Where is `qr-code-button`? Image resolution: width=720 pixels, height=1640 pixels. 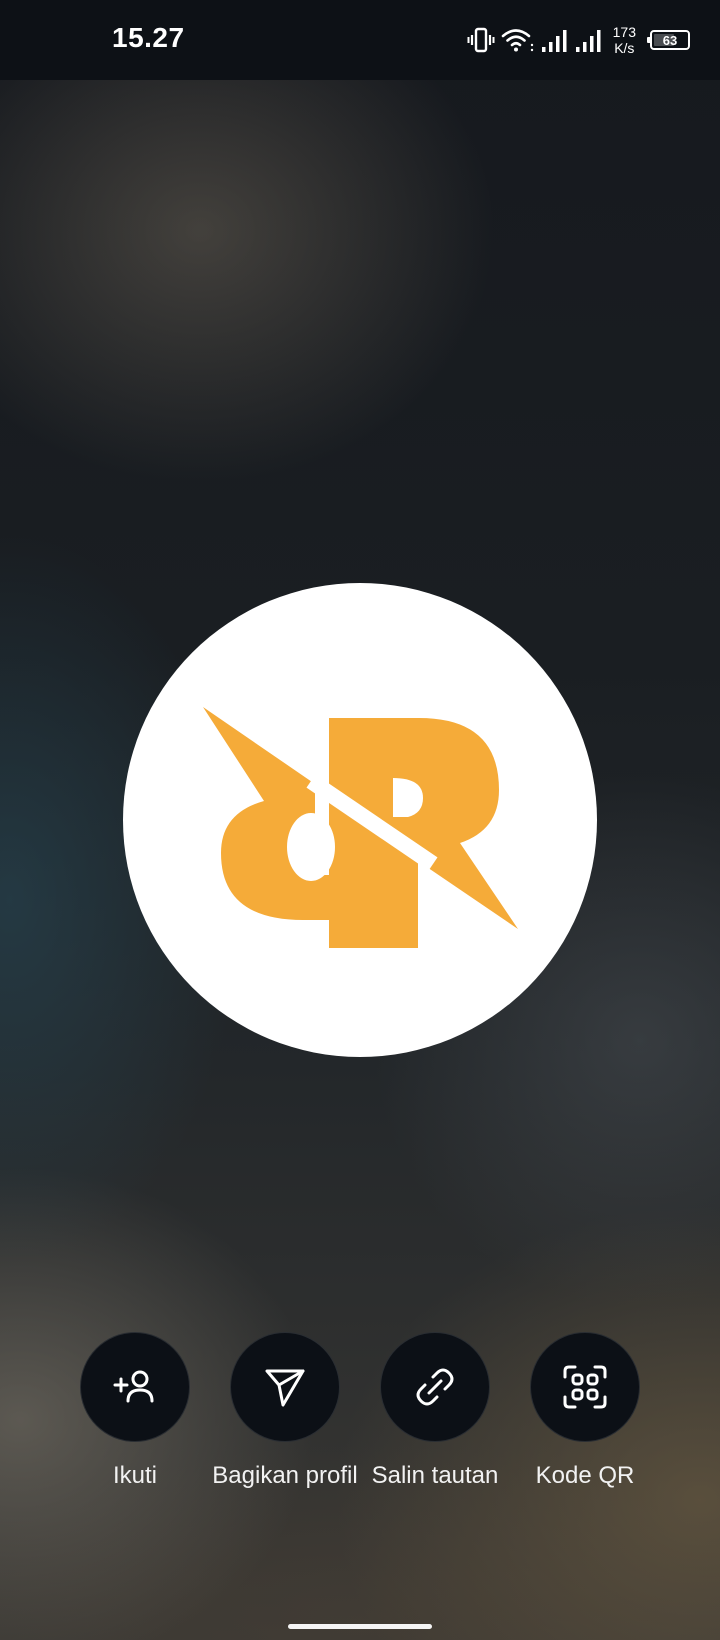 qr-code-button is located at coordinates (585, 1387).